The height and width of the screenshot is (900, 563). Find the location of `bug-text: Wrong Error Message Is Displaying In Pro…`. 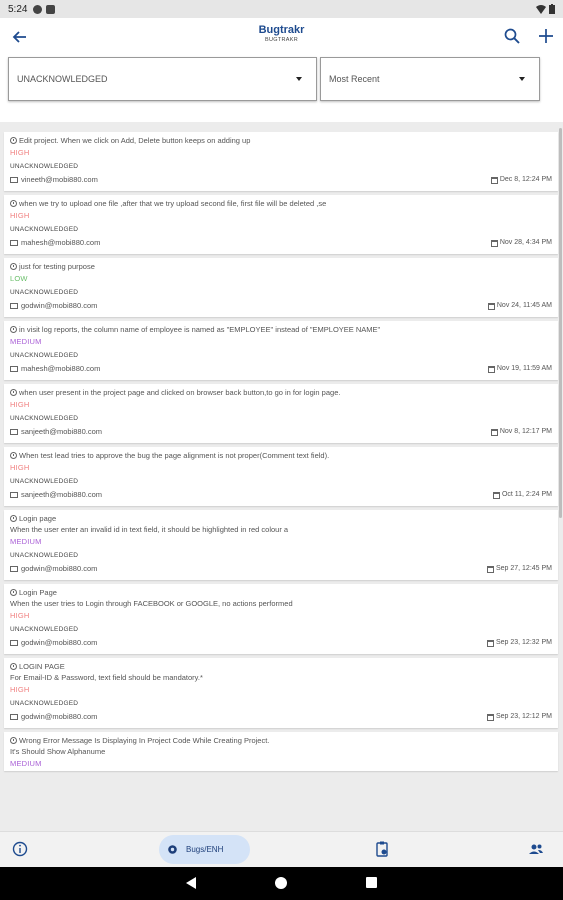

bug-text: Wrong Error Message Is Displaying In Pro… is located at coordinates (144, 740).